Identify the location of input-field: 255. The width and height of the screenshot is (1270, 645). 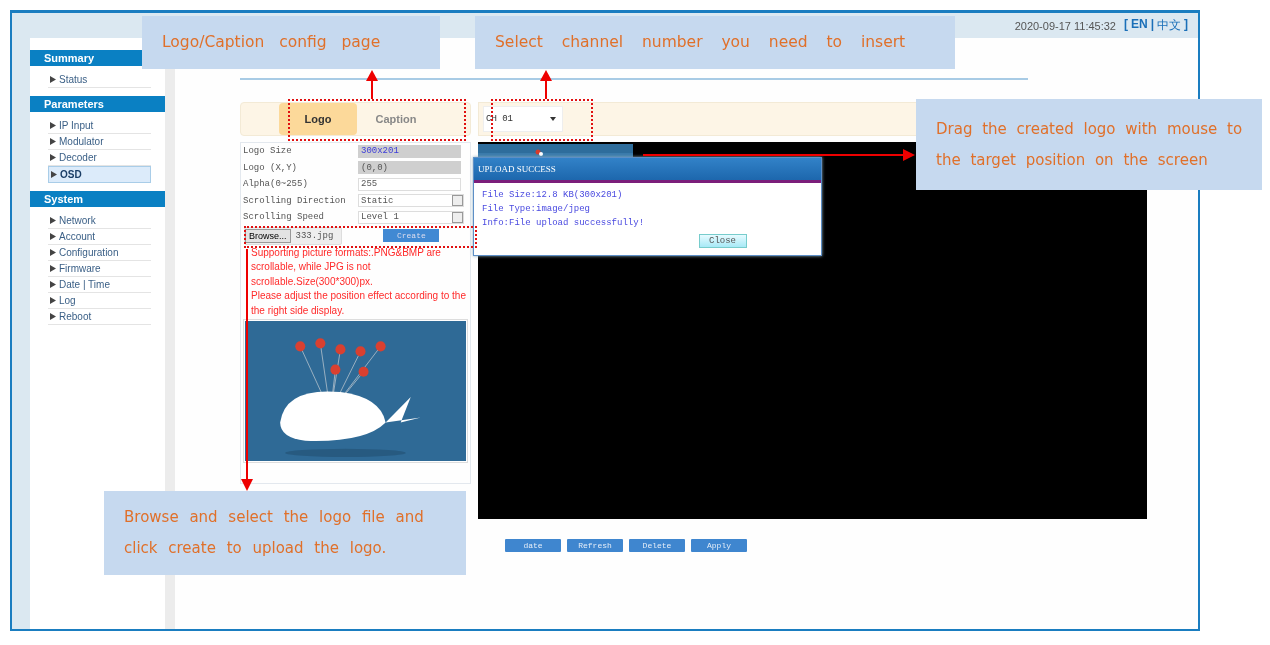
(409, 184).